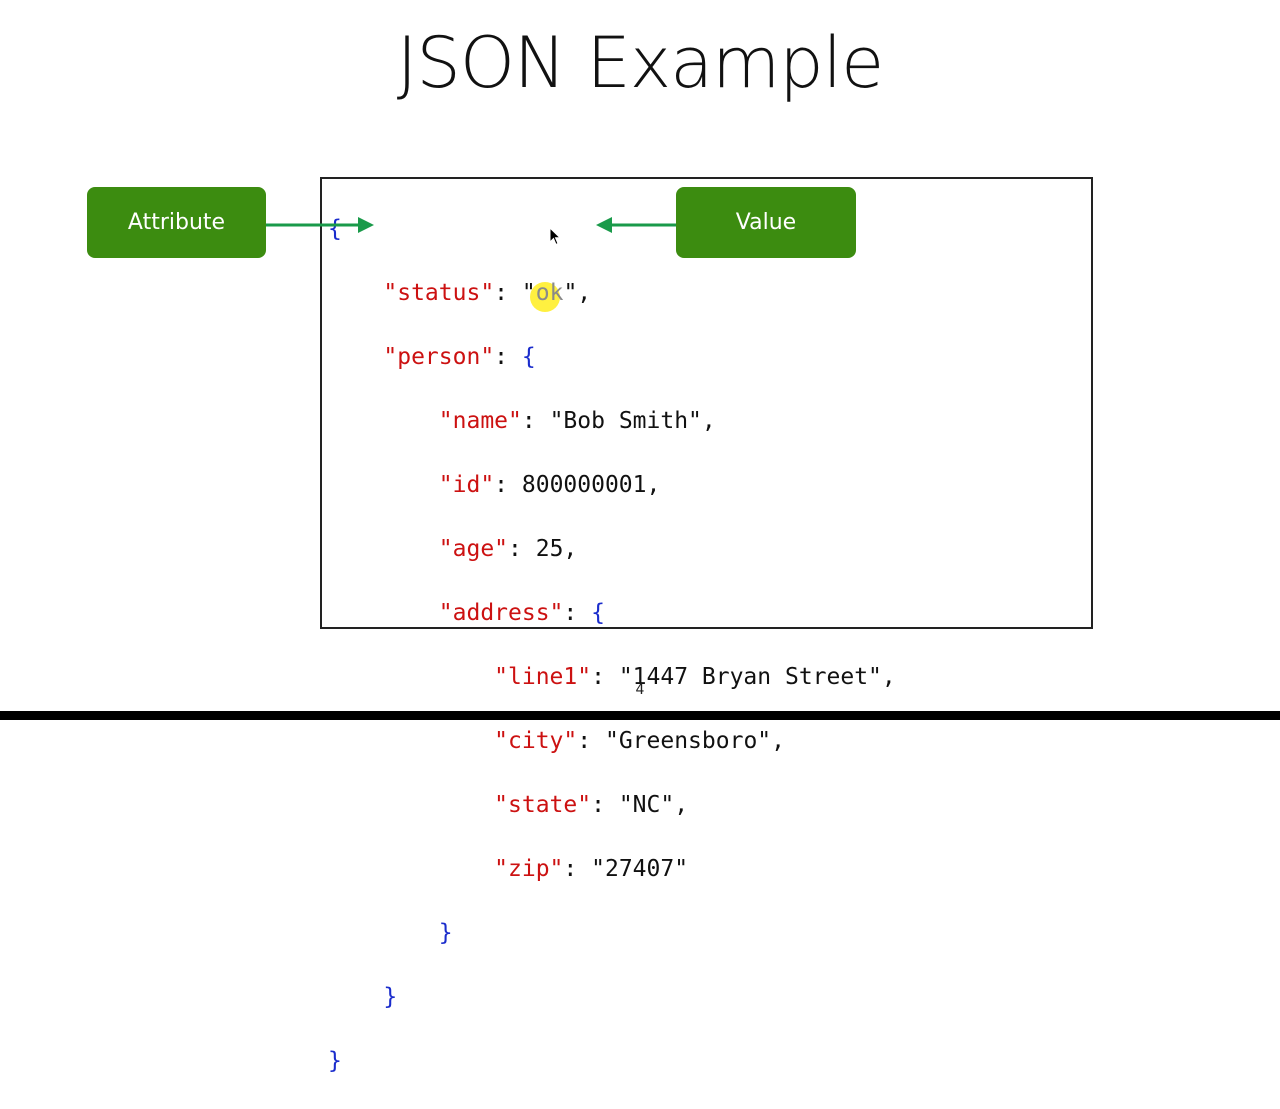  What do you see at coordinates (636, 225) in the screenshot?
I see `arrow-left-icon` at bounding box center [636, 225].